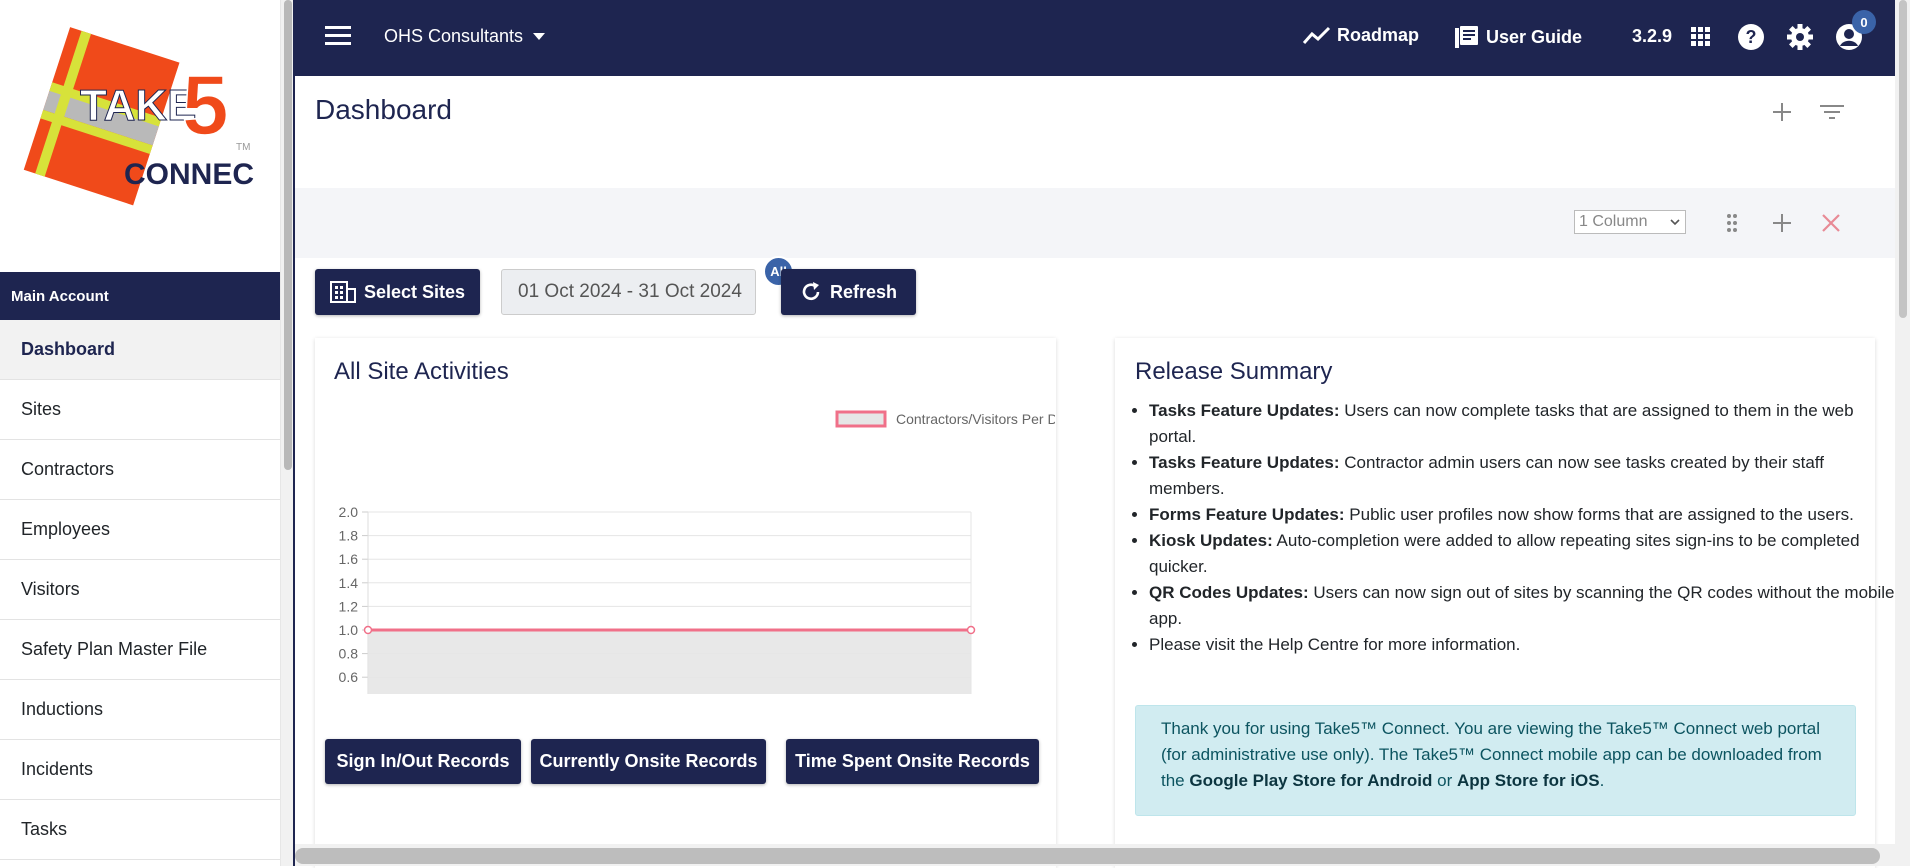 The width and height of the screenshot is (1910, 868). Describe the element at coordinates (811, 291) in the screenshot. I see `refresh-icon` at that location.